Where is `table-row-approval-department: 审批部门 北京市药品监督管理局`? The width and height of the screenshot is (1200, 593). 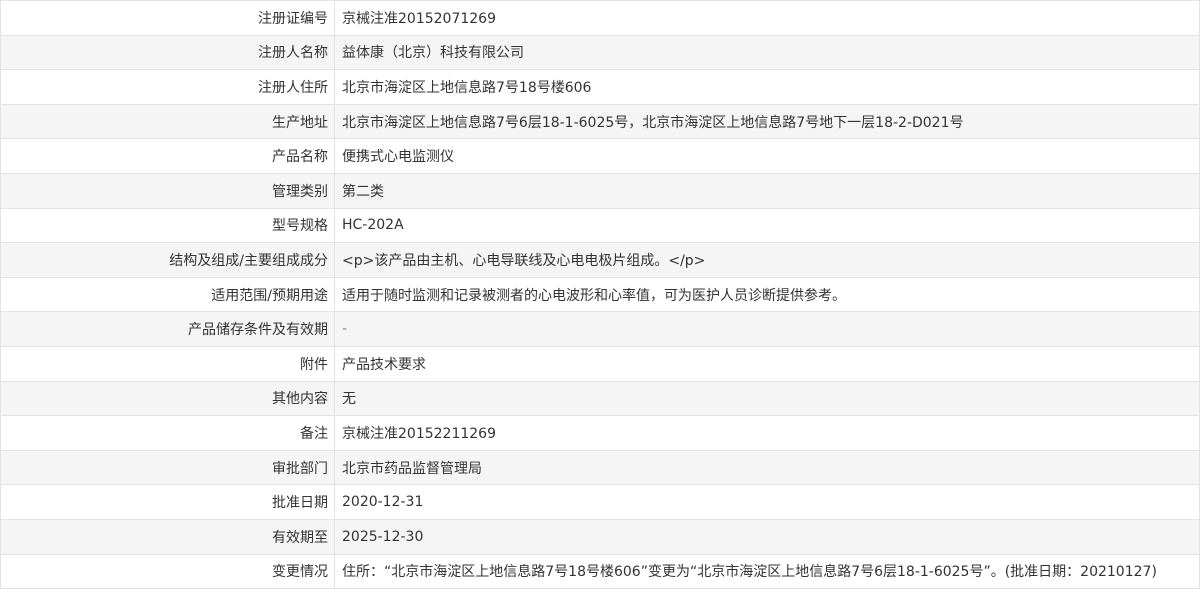 table-row-approval-department: 审批部门 北京市药品监督管理局 is located at coordinates (600, 467).